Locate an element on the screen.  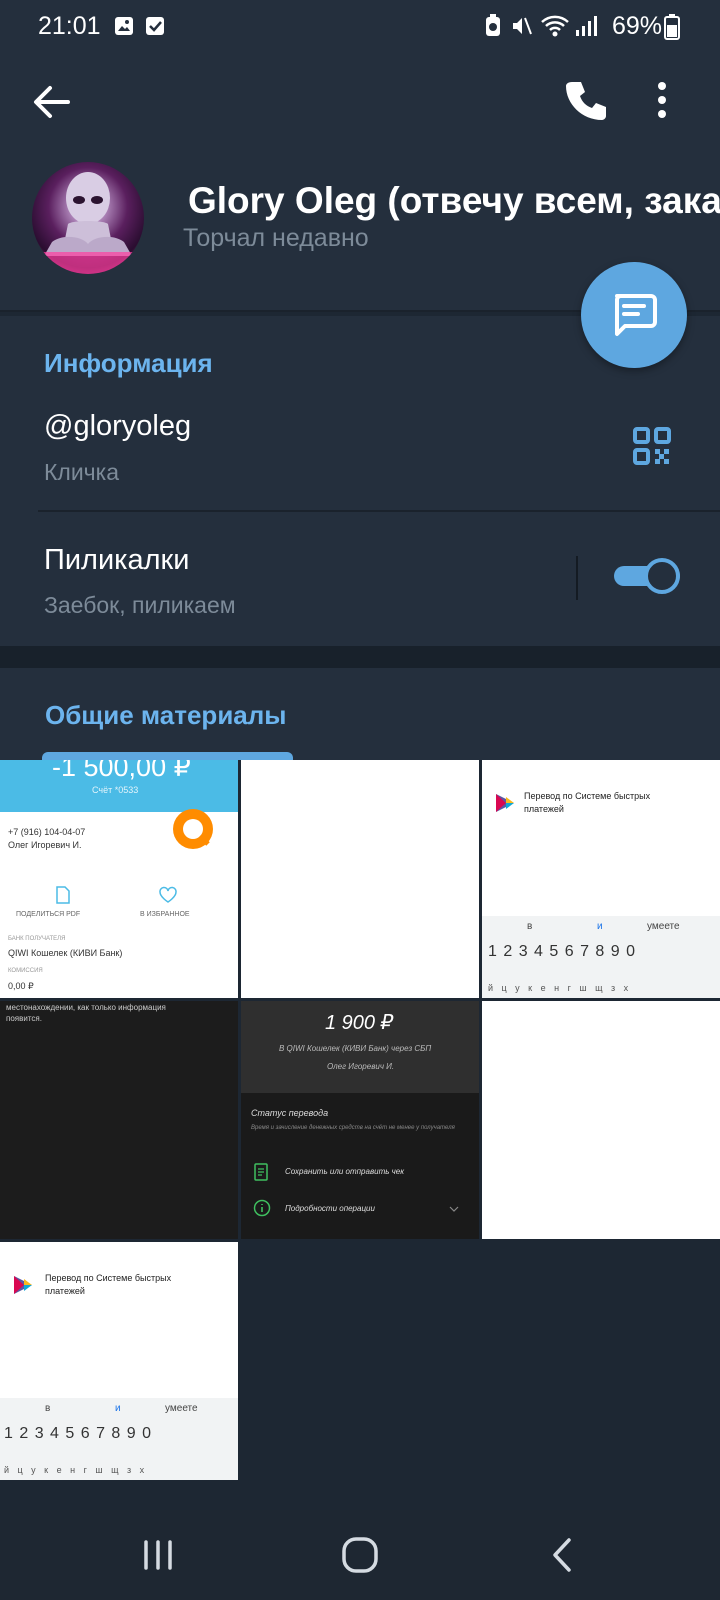
status-bar: 21:01 69% is located at coordinates (360, 26).